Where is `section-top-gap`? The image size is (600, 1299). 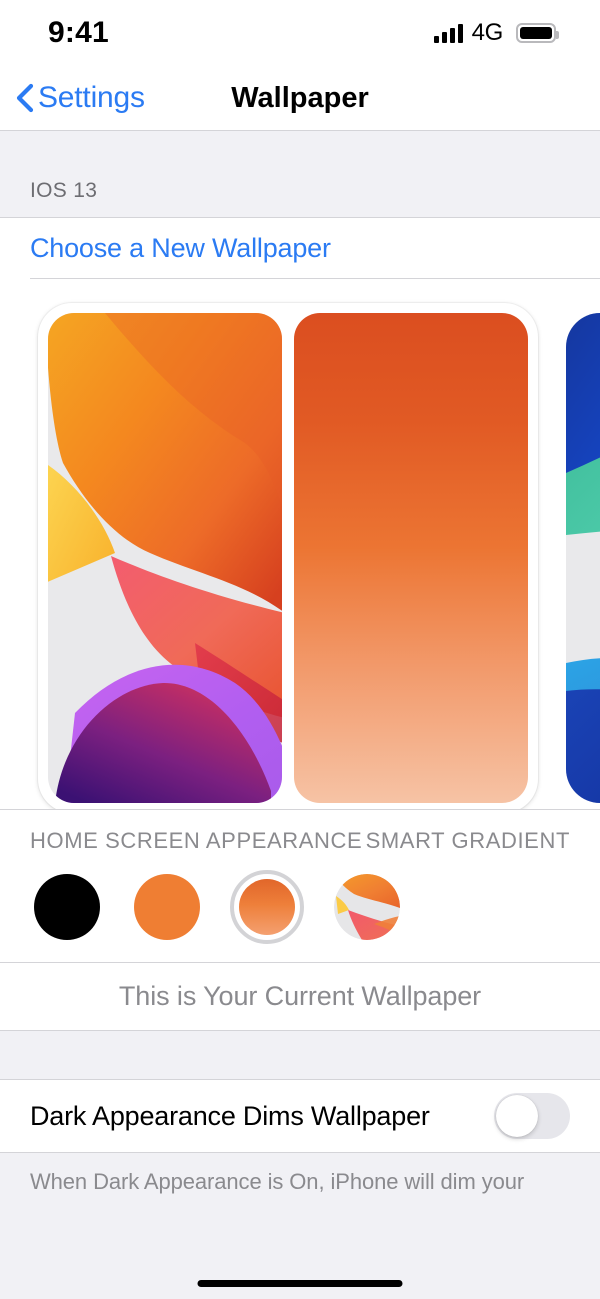 section-top-gap is located at coordinates (300, 155).